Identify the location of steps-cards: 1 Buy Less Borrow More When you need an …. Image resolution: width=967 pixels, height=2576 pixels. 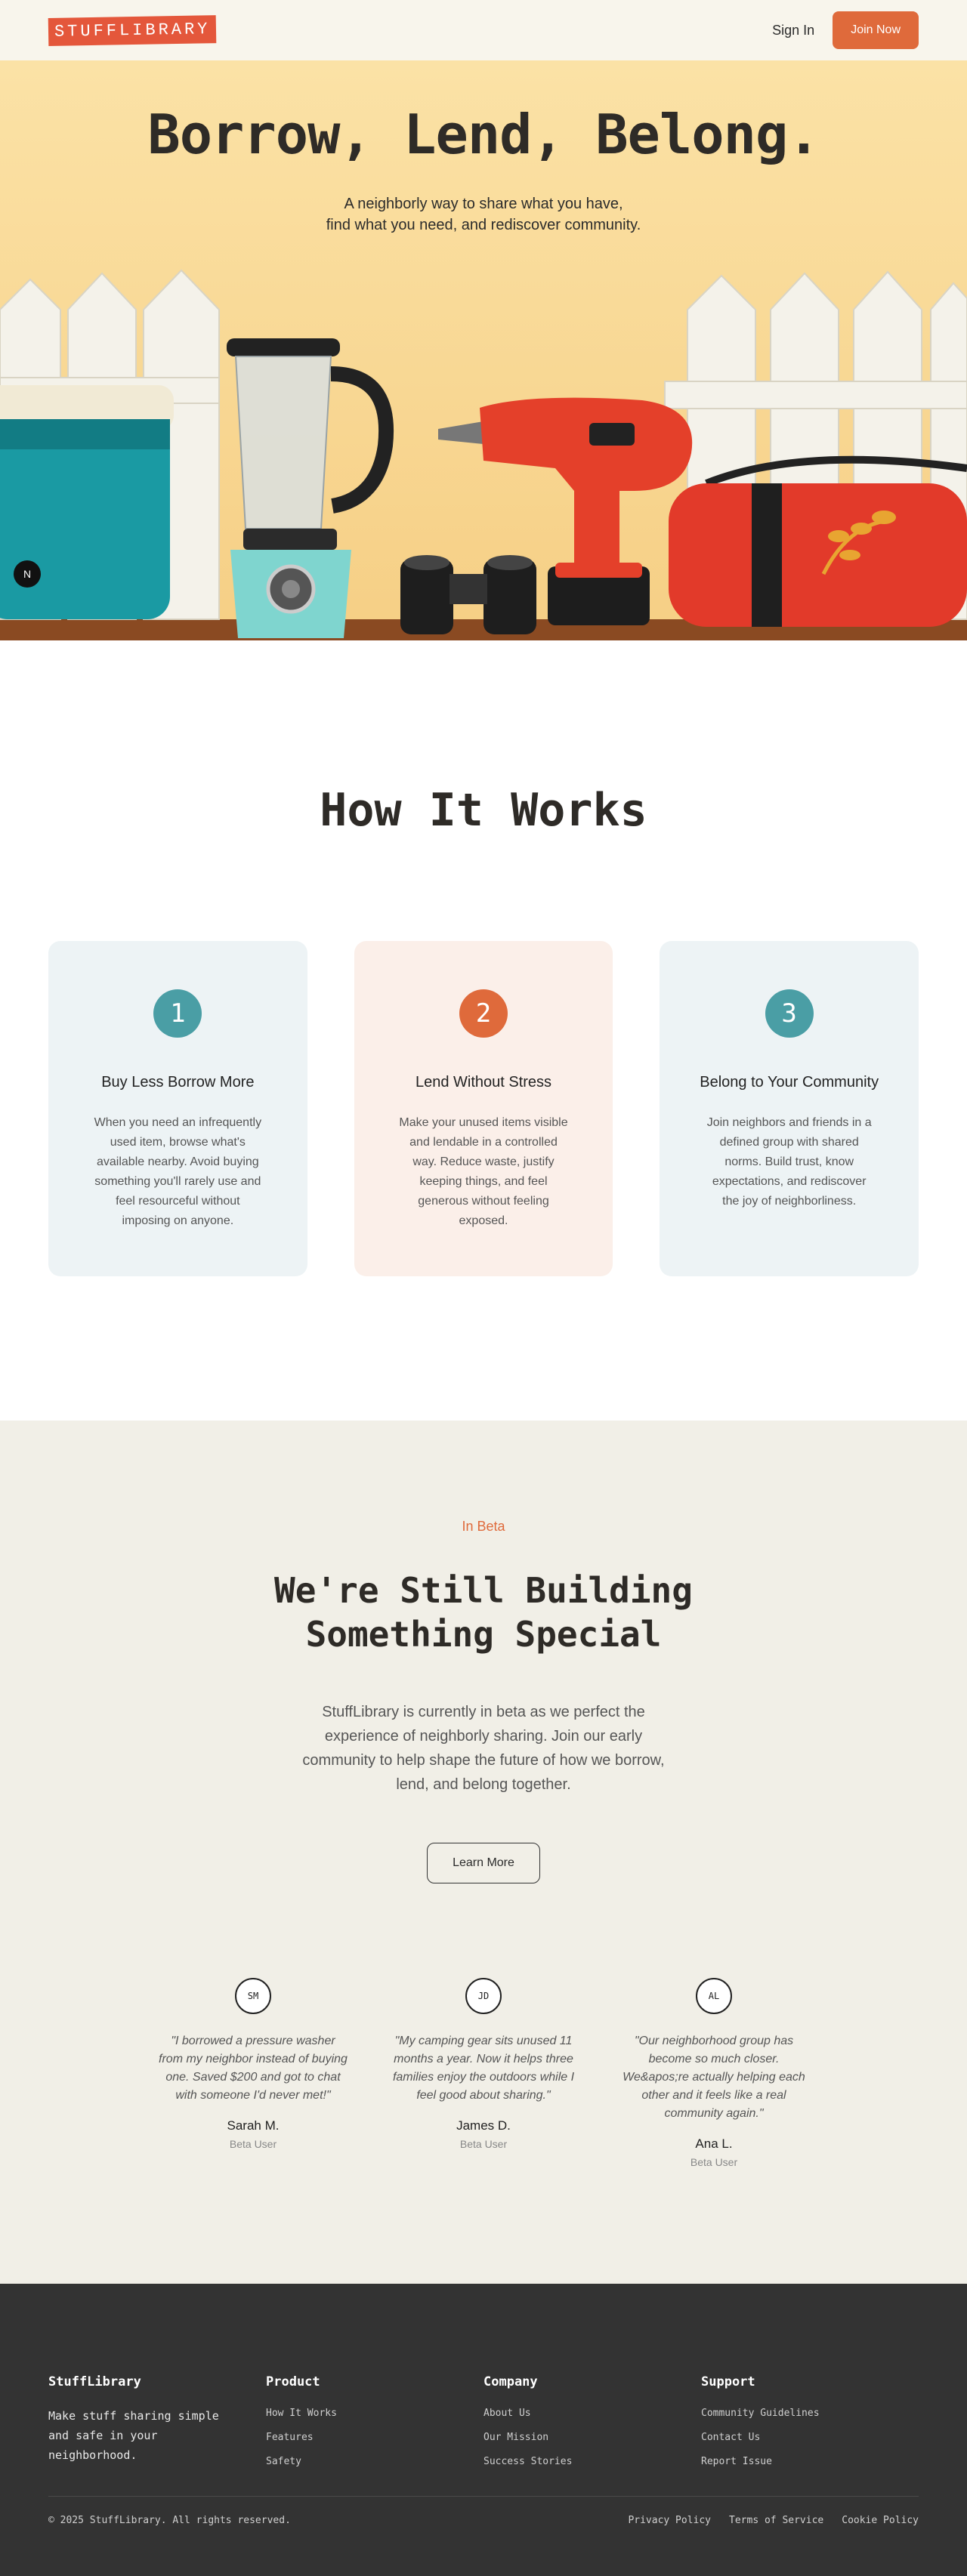
(483, 1108).